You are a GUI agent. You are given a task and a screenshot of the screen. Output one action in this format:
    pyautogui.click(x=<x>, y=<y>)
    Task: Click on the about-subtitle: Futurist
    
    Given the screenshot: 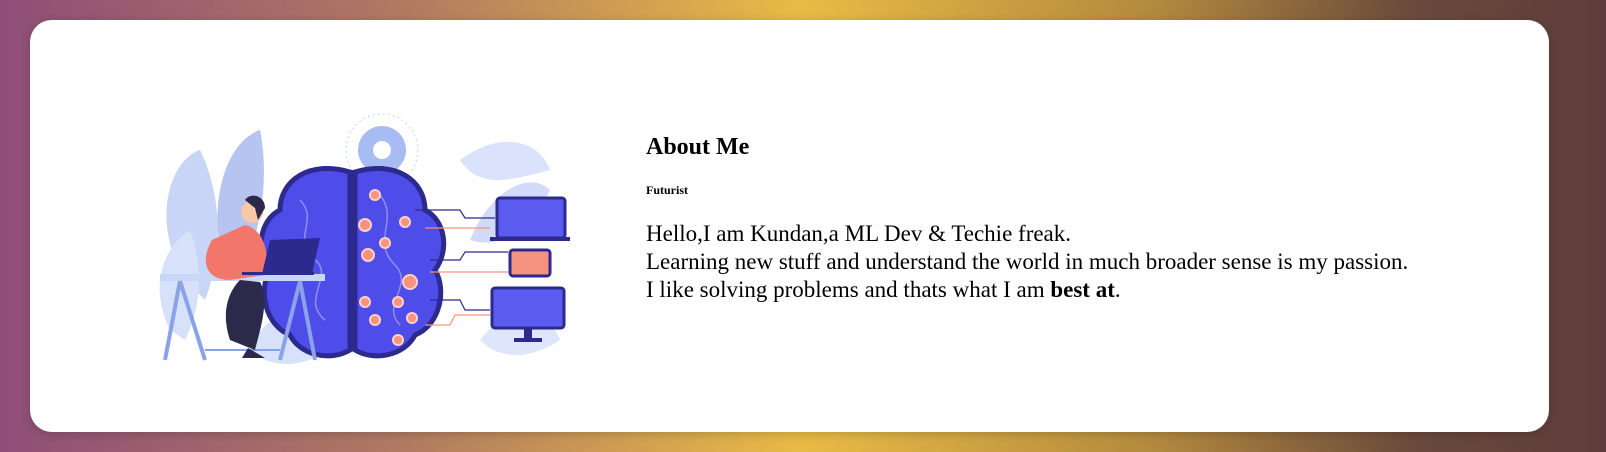 What is the action you would take?
    pyautogui.click(x=667, y=190)
    